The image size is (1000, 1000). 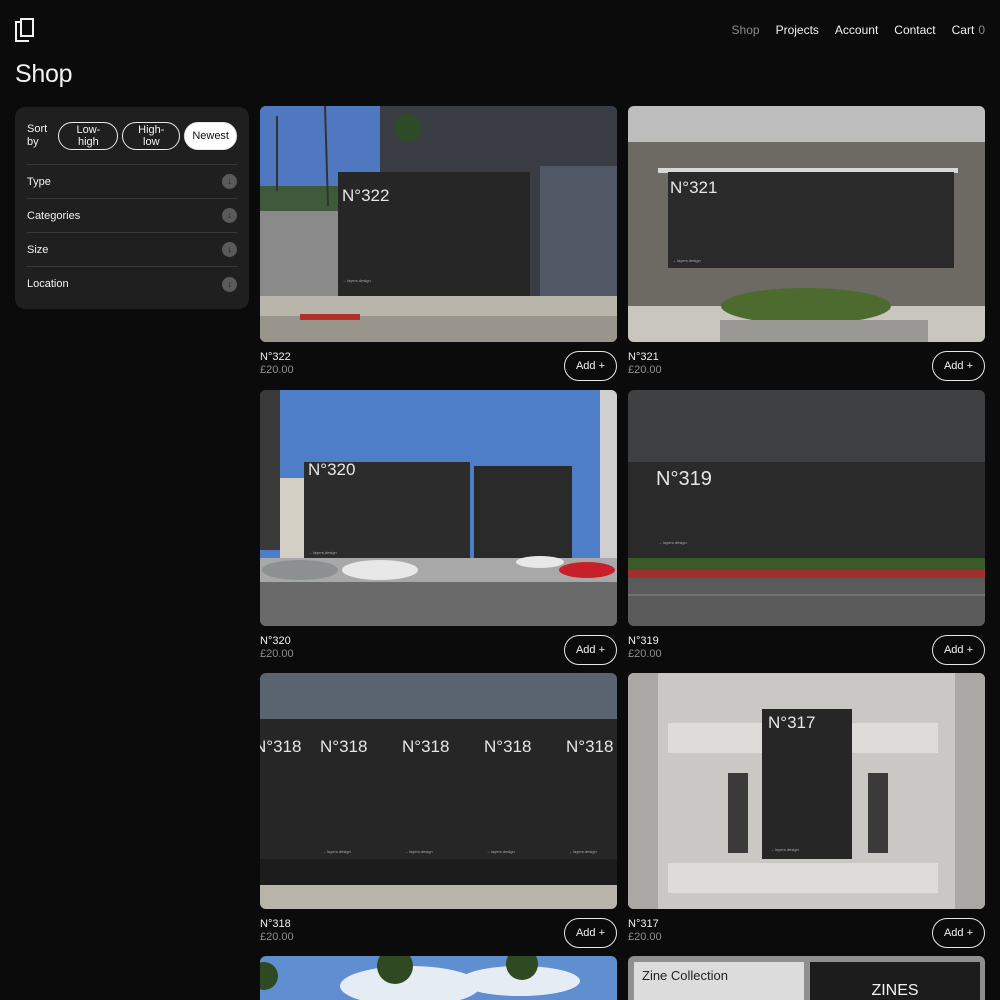 I want to click on nav-account: Account, so click(x=856, y=30).